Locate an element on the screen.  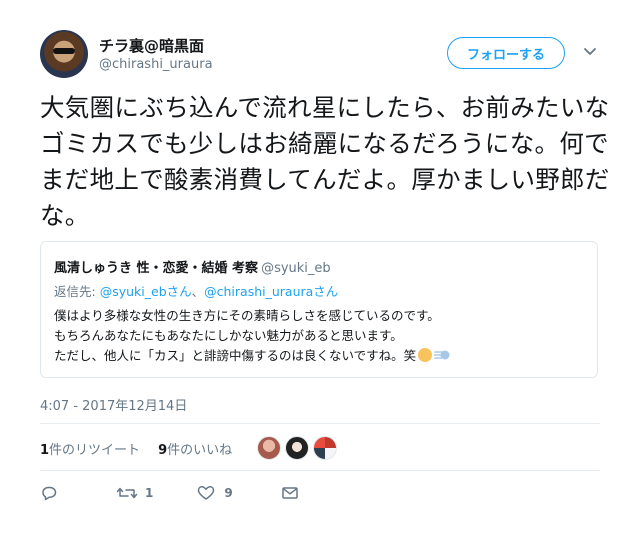
quoted-author: 風清しゅうき 性・恋愛・結婚 考察 @syuki_eb is located at coordinates (192, 266).